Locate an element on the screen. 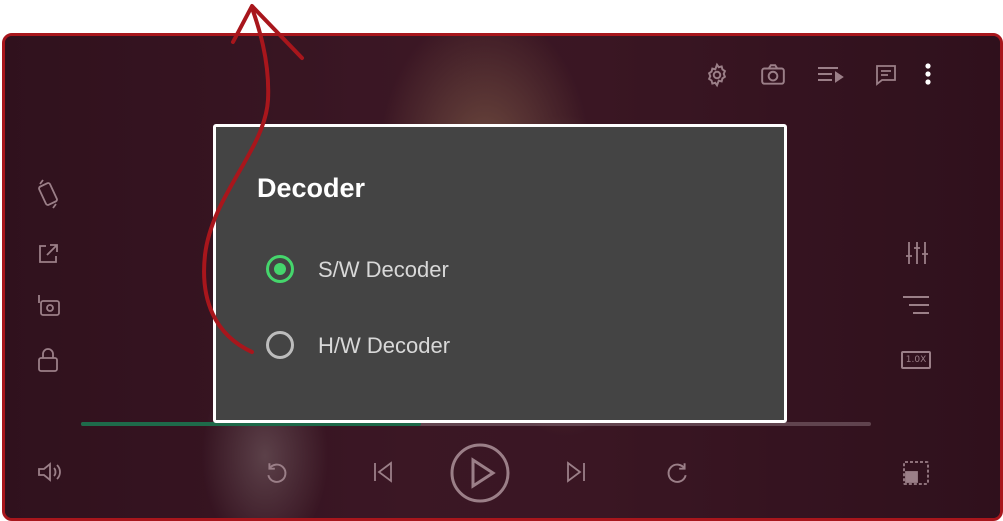 The height and width of the screenshot is (521, 1003). settings-icon is located at coordinates (717, 75).